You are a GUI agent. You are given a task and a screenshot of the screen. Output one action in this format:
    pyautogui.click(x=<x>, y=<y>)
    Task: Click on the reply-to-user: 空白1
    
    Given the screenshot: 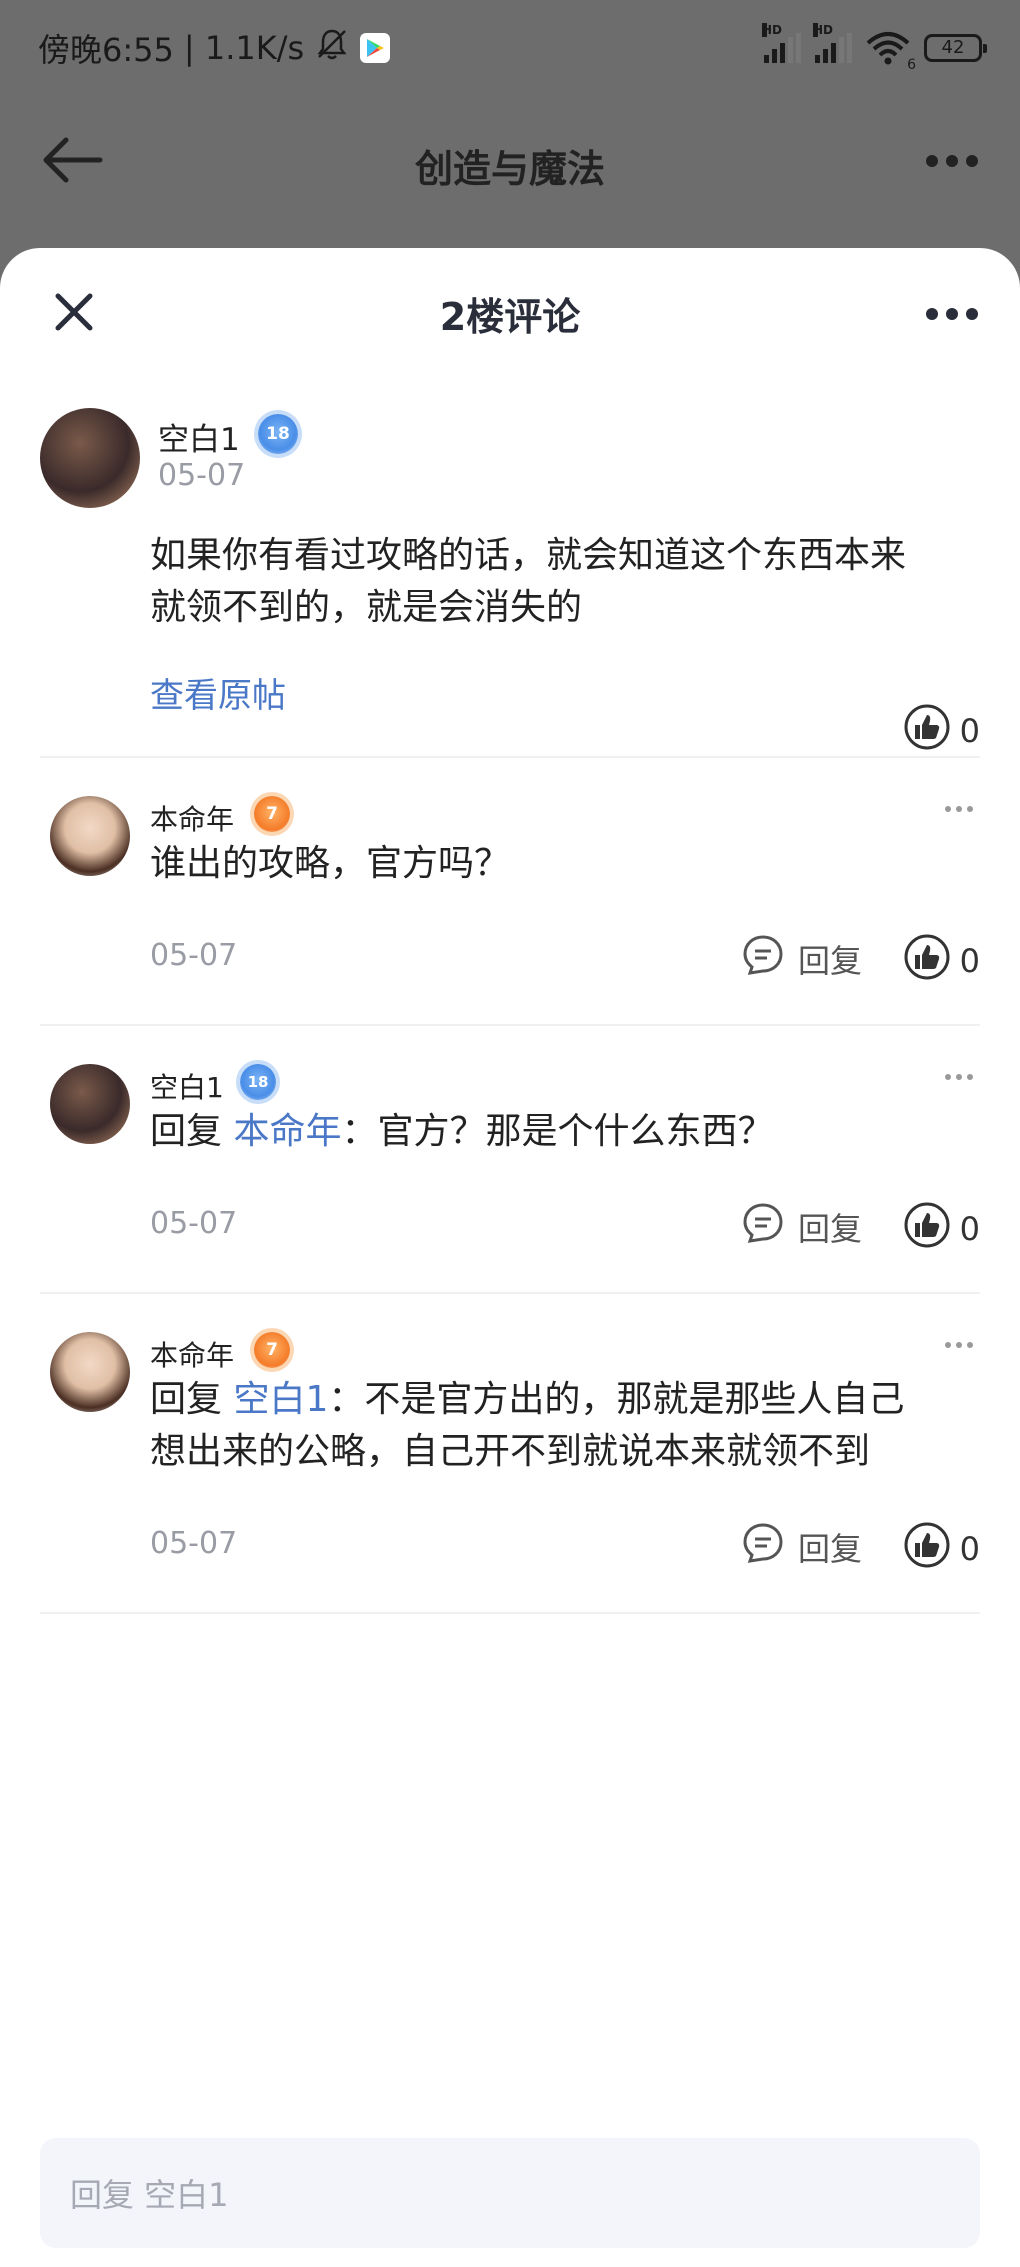 What is the action you would take?
    pyautogui.click(x=280, y=1399)
    